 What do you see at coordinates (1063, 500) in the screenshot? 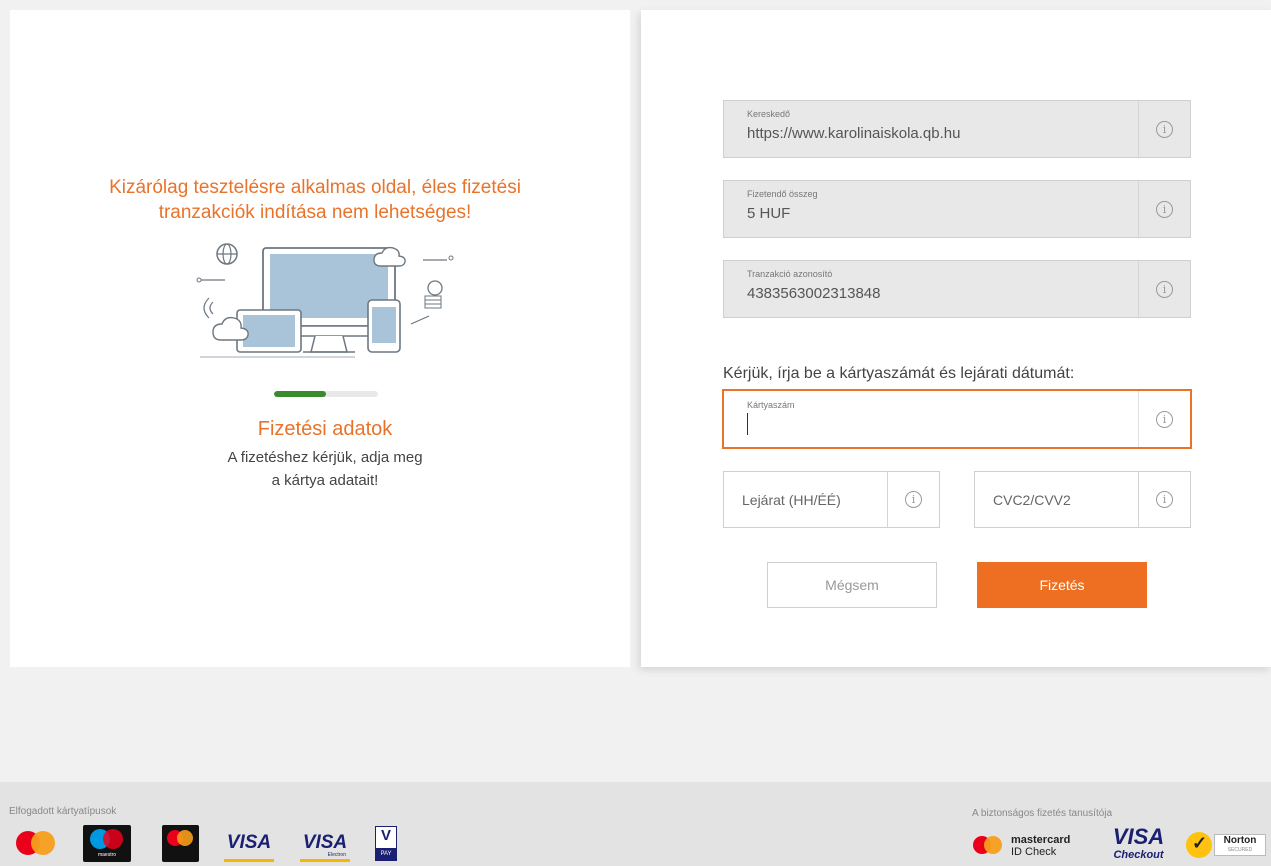
I see `cvc-input` at bounding box center [1063, 500].